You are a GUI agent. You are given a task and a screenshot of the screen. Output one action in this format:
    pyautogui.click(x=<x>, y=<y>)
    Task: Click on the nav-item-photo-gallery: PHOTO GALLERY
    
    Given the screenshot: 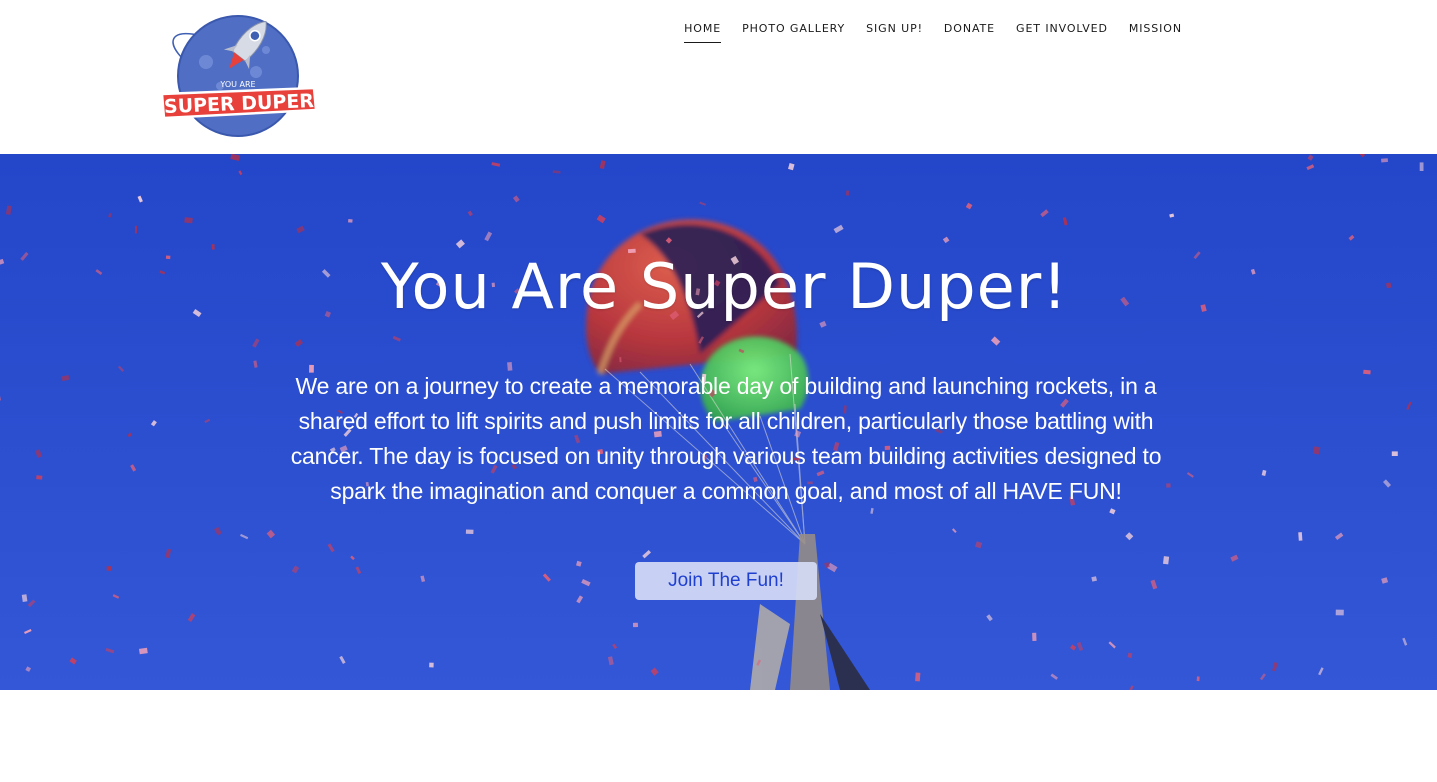 What is the action you would take?
    pyautogui.click(x=793, y=31)
    